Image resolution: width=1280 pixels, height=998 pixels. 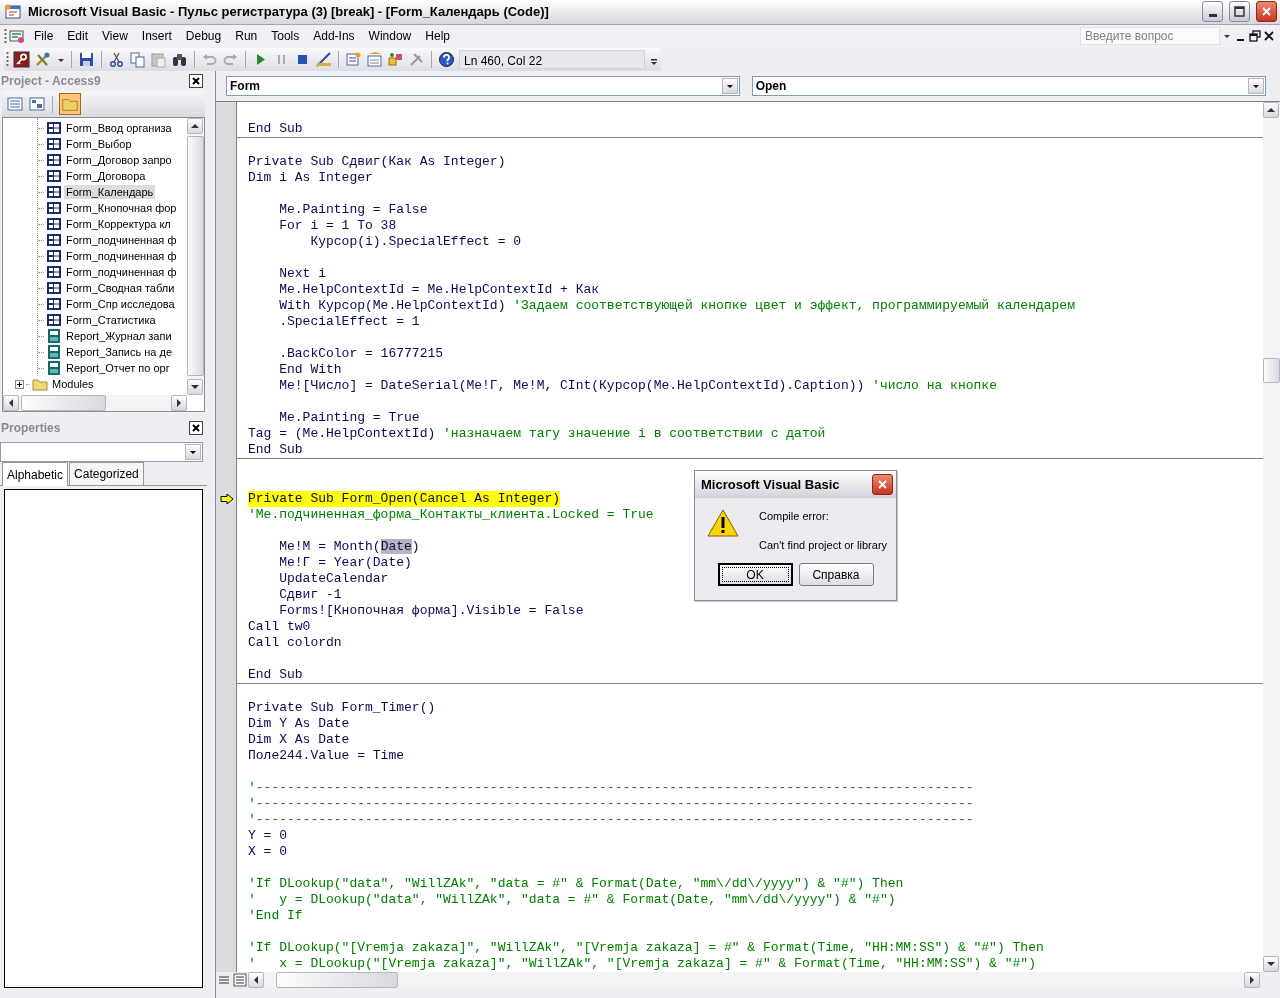 What do you see at coordinates (111, 320) in the screenshot?
I see `tree-item: Form_Статистика` at bounding box center [111, 320].